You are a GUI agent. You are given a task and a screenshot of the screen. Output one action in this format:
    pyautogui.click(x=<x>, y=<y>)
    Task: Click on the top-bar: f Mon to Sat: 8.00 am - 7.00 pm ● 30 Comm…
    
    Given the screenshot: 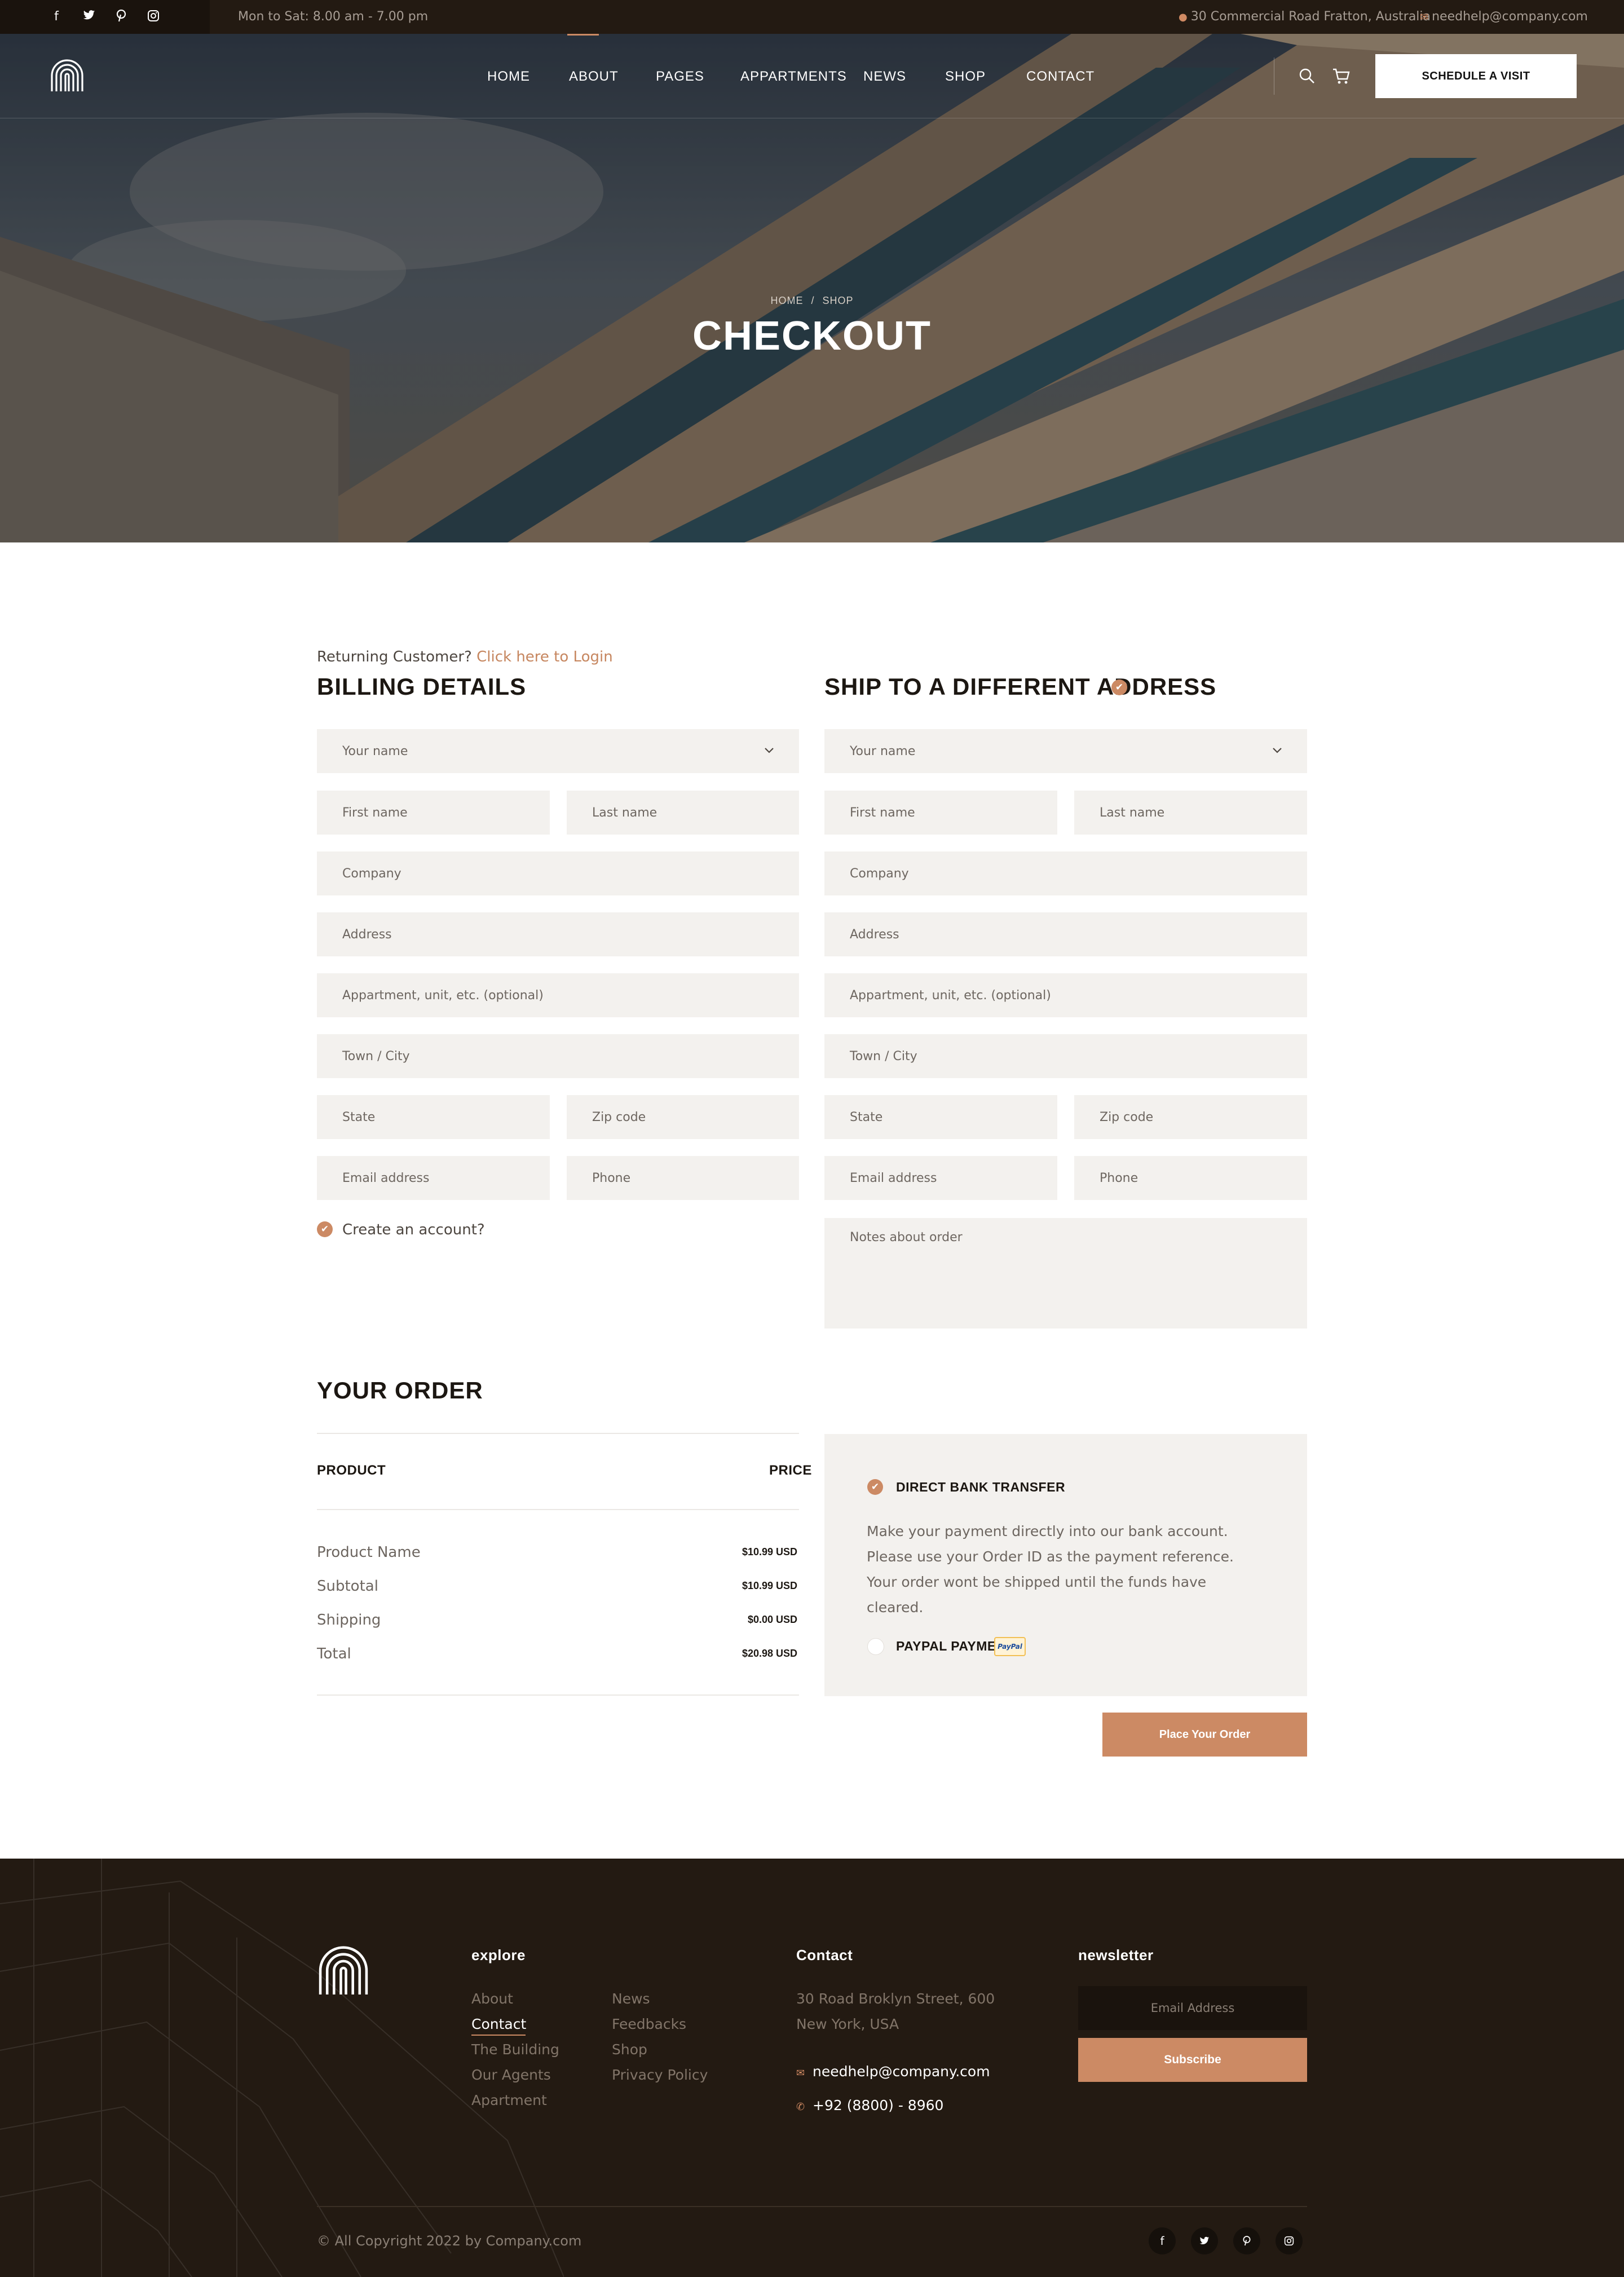 What is the action you would take?
    pyautogui.click(x=812, y=17)
    